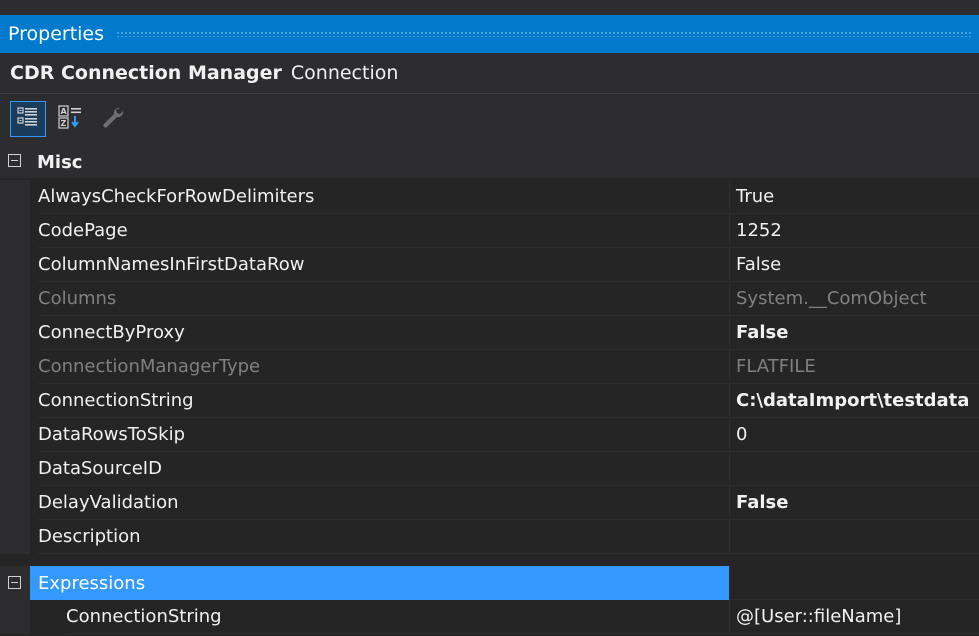 This screenshot has height=636, width=979. I want to click on property-row: AlwaysCheckForRowDelimiters True, so click(489, 197).